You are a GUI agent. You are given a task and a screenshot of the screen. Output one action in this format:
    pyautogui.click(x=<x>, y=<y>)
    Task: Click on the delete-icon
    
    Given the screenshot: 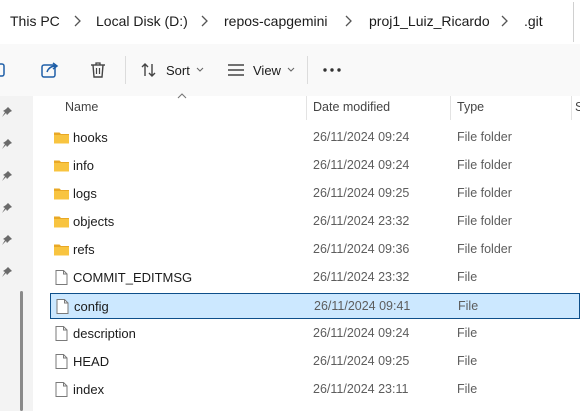 What is the action you would take?
    pyautogui.click(x=98, y=70)
    